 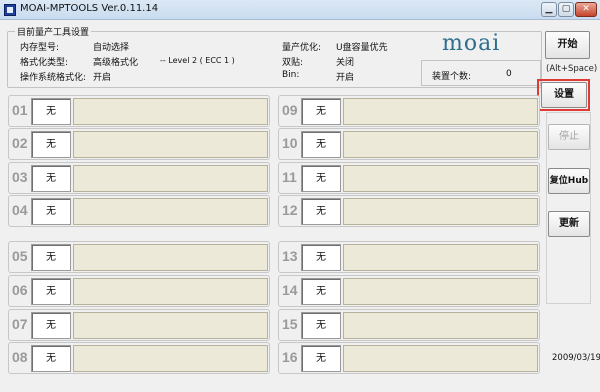 I want to click on device-count-box: 装置个数: 0, so click(x=481, y=73).